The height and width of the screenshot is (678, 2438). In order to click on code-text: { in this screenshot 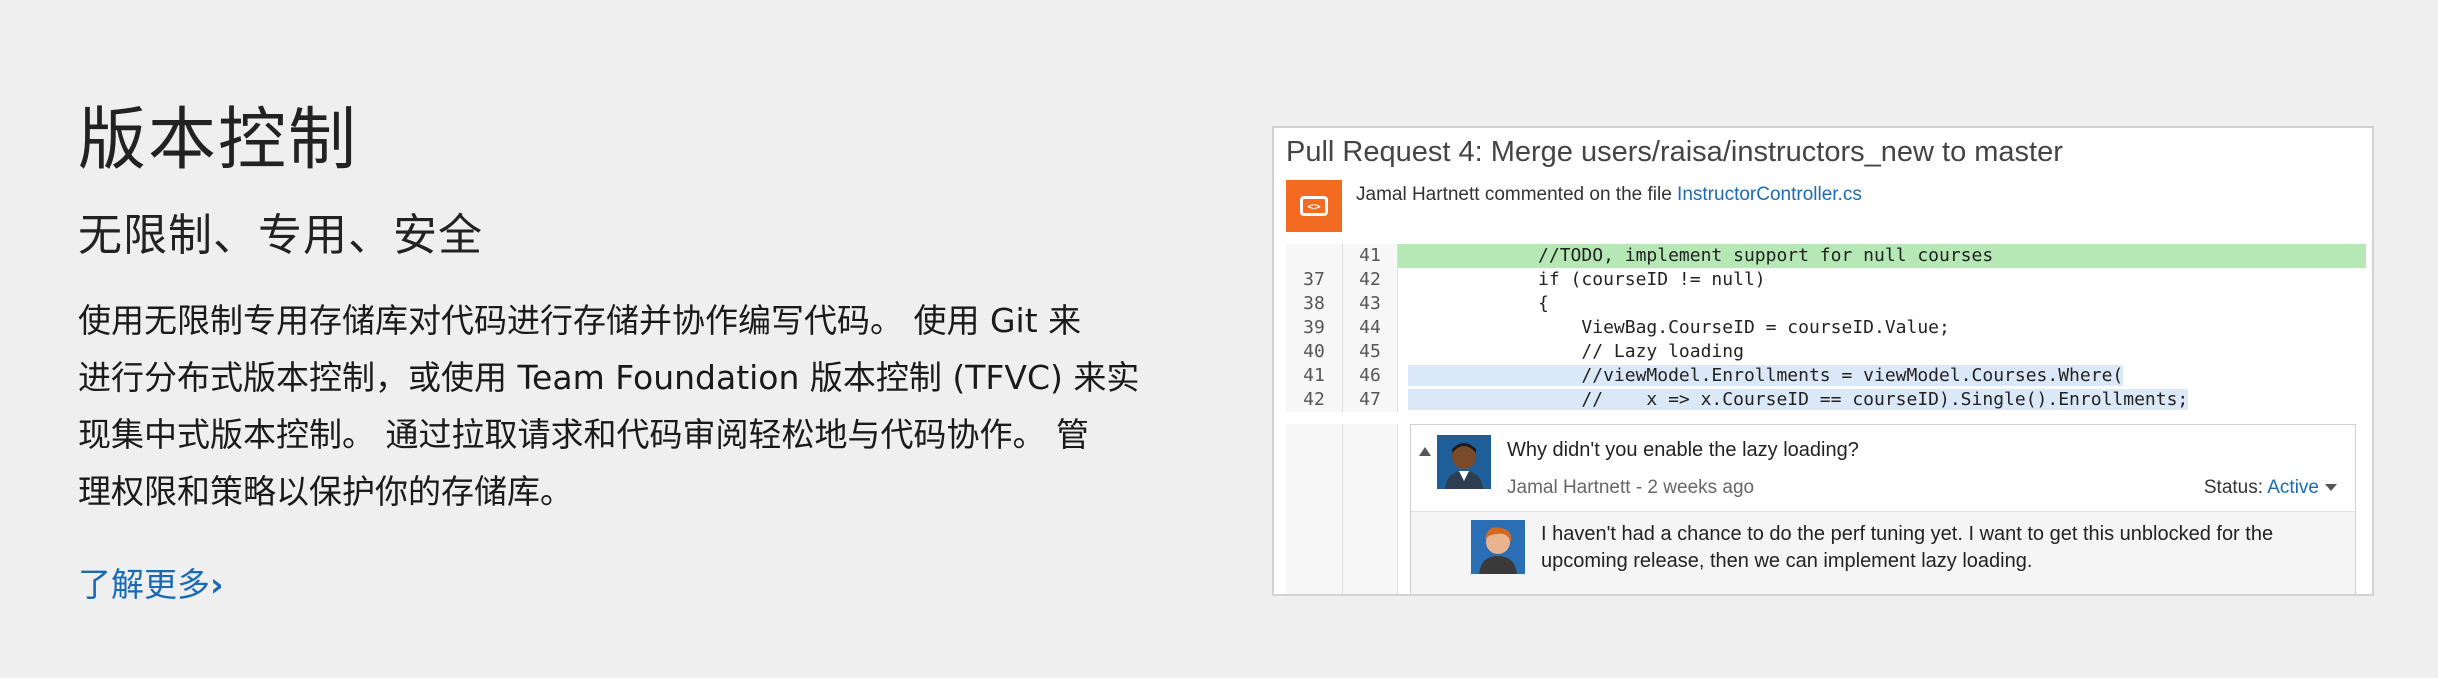, I will do `click(1478, 303)`.